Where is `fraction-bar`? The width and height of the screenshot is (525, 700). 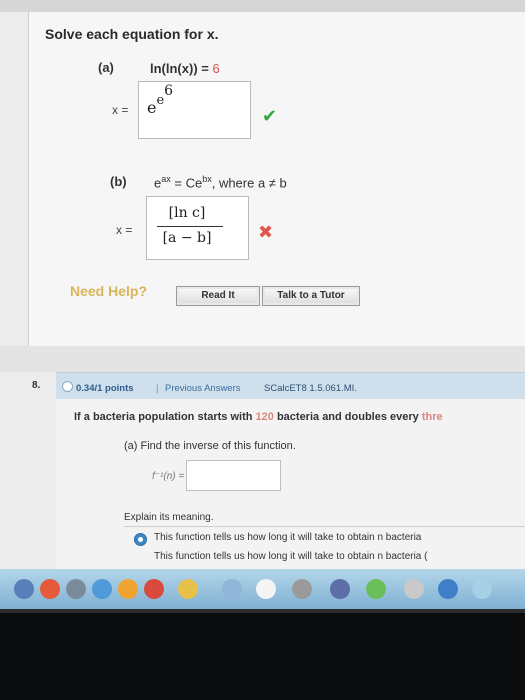
fraction-bar is located at coordinates (190, 226).